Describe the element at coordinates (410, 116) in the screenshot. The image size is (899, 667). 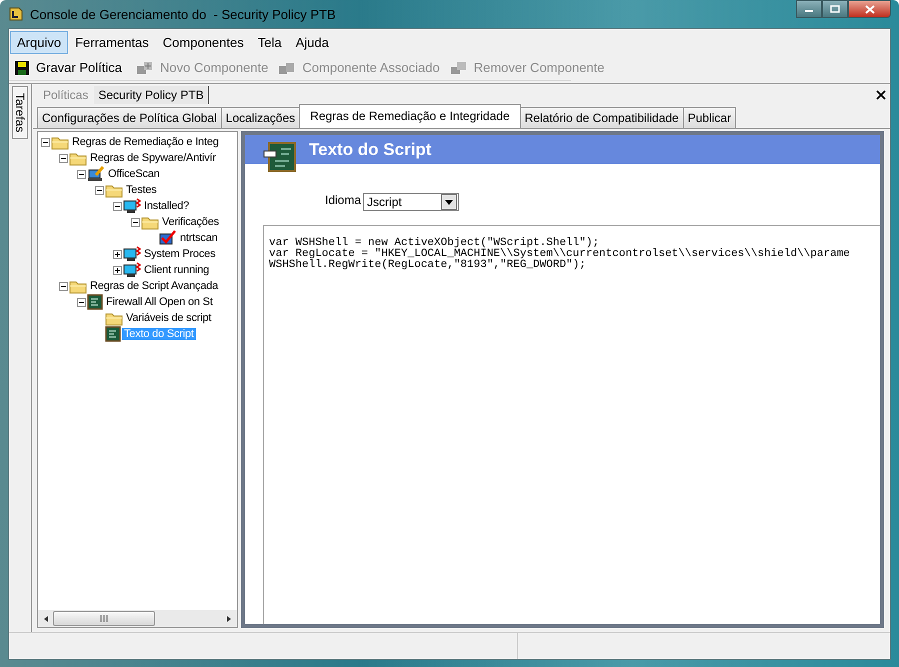
I see `tab: Regras de Remediação e Integridade` at that location.